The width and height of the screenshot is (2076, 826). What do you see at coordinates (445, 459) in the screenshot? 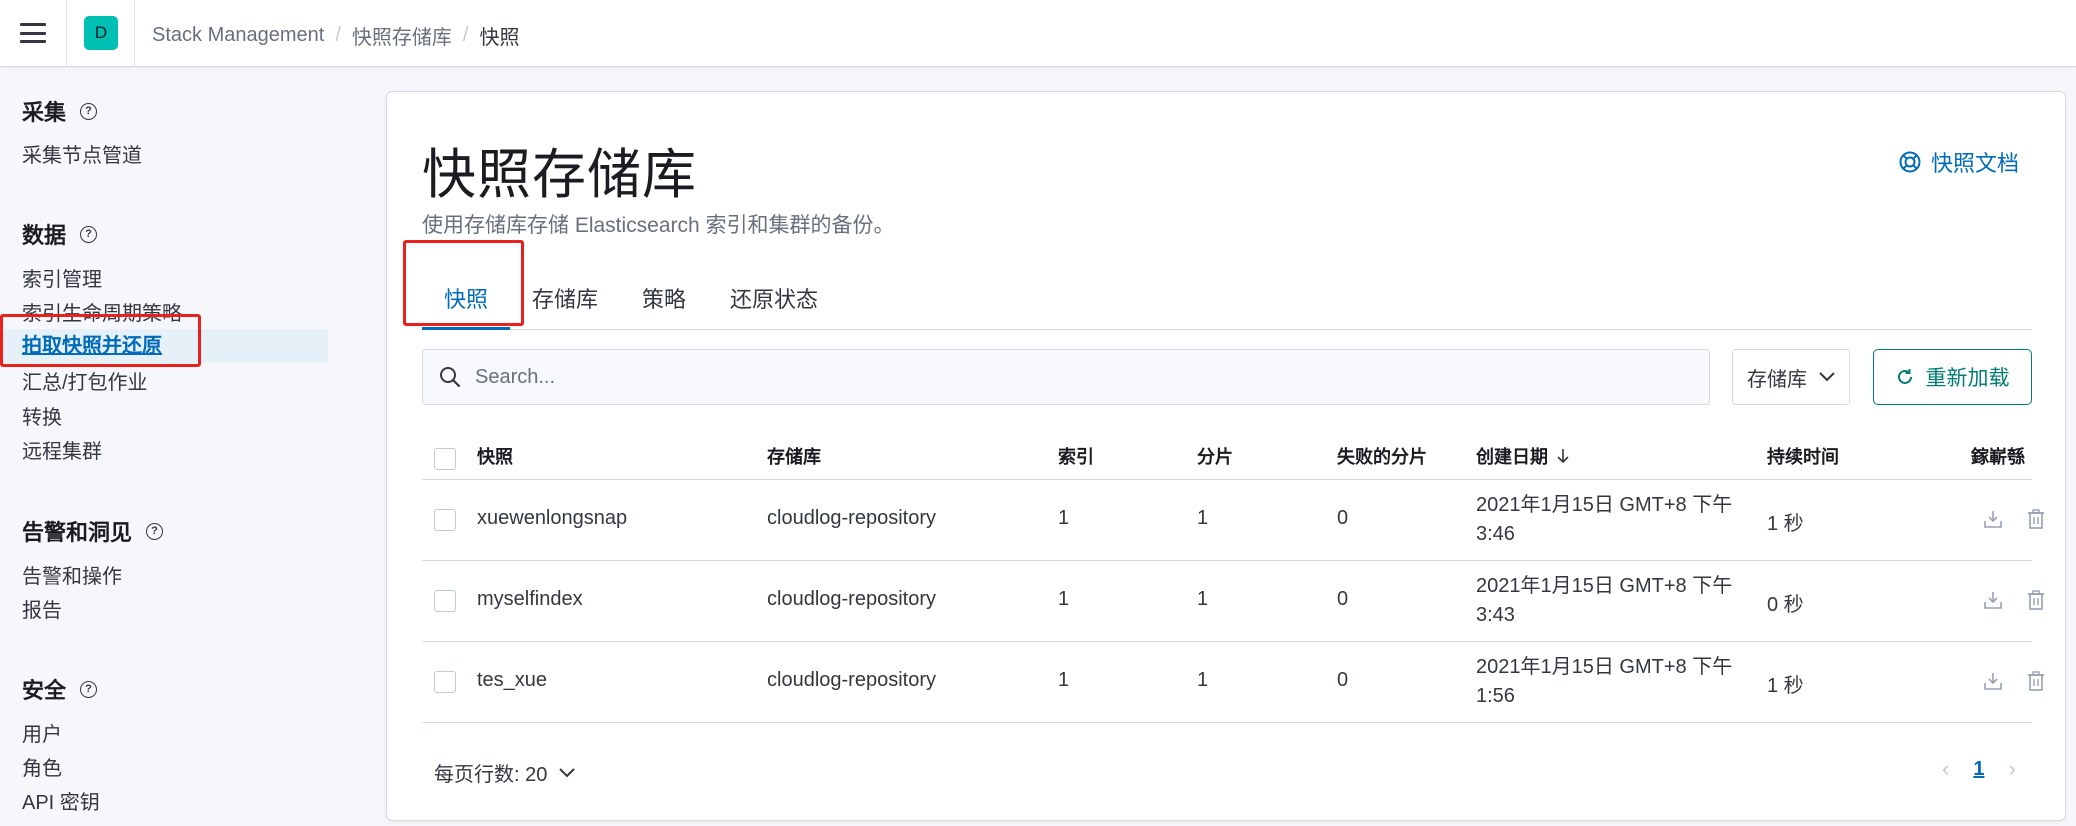
I see `select-all-checkbox` at bounding box center [445, 459].